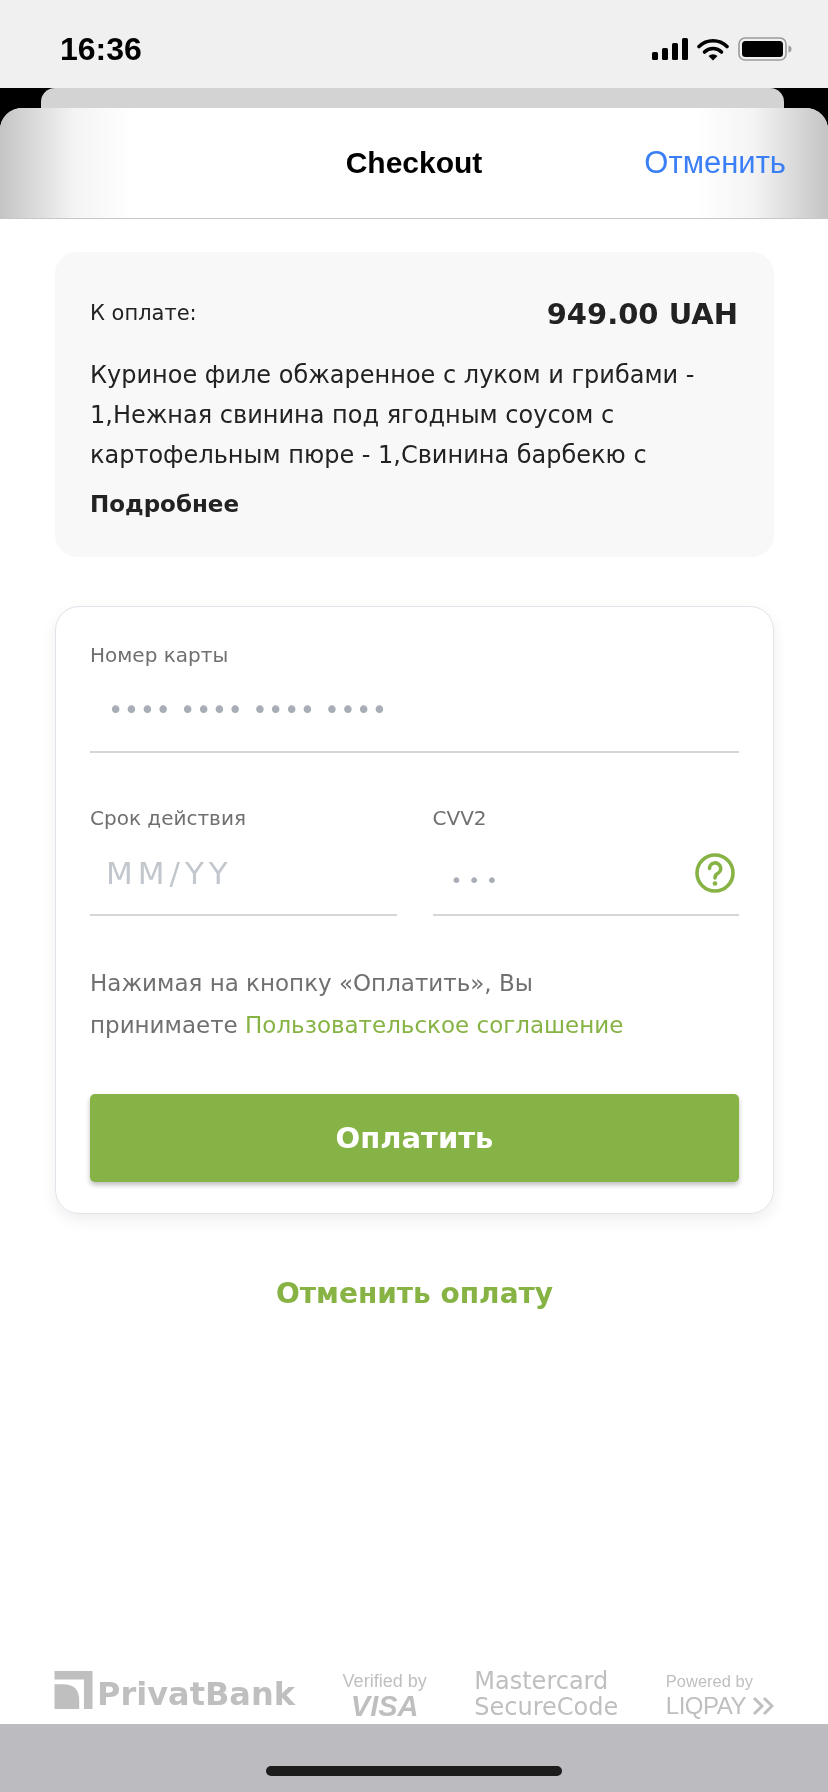 Image resolution: width=828 pixels, height=1792 pixels. What do you see at coordinates (143, 313) in the screenshot?
I see `amount-label: К оплате:` at bounding box center [143, 313].